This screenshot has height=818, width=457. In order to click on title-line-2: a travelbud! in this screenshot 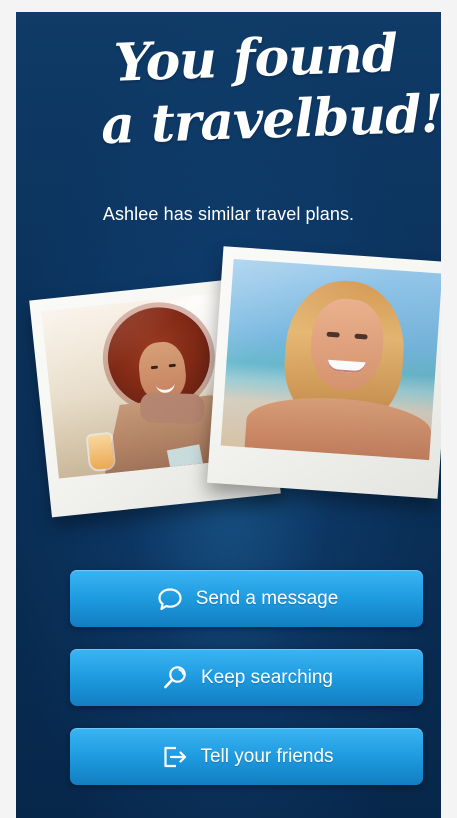, I will do `click(270, 120)`.